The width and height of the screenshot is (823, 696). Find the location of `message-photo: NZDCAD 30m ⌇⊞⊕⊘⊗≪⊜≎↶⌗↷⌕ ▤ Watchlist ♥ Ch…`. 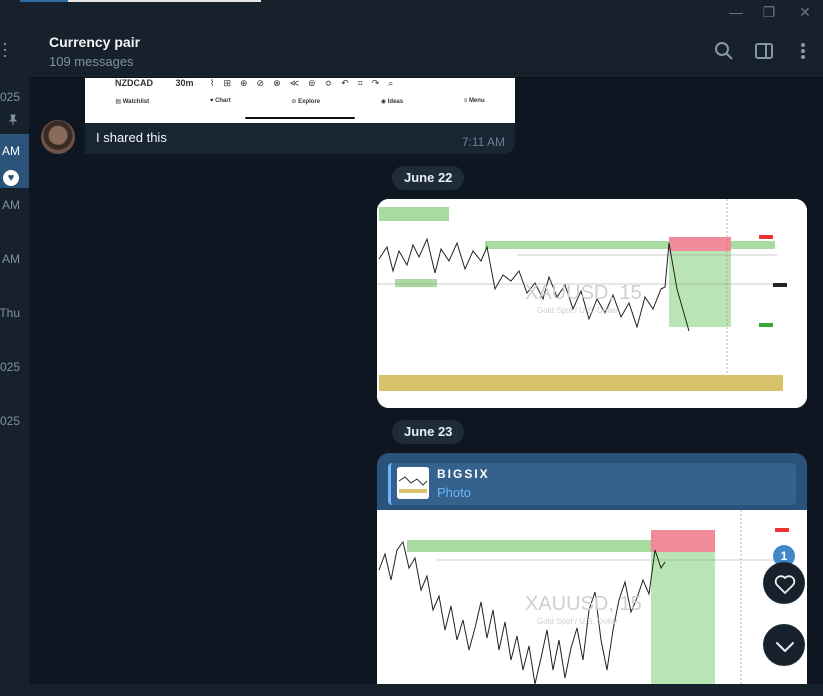

message-photo: NZDCAD 30m ⌇⊞⊕⊘⊗≪⊜≎↶⌗↷⌕ ▤ Watchlist ♥ Ch… is located at coordinates (300, 100).